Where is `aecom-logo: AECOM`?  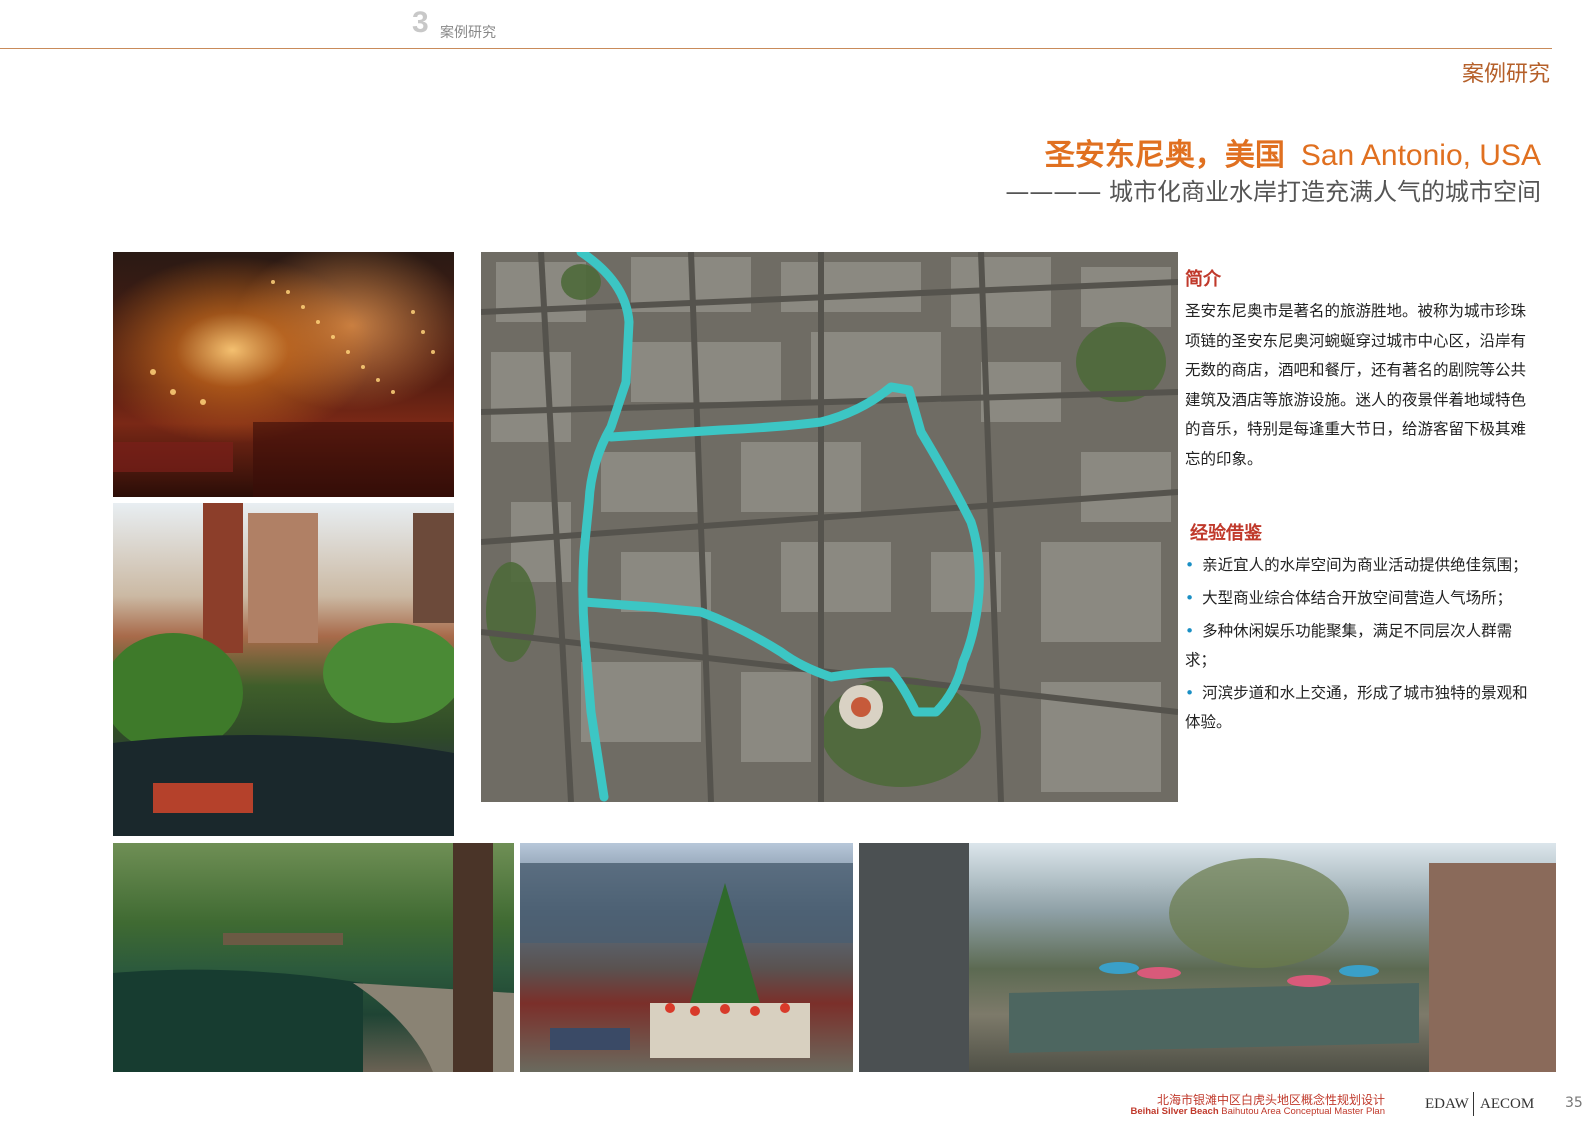 aecom-logo: AECOM is located at coordinates (1507, 1104).